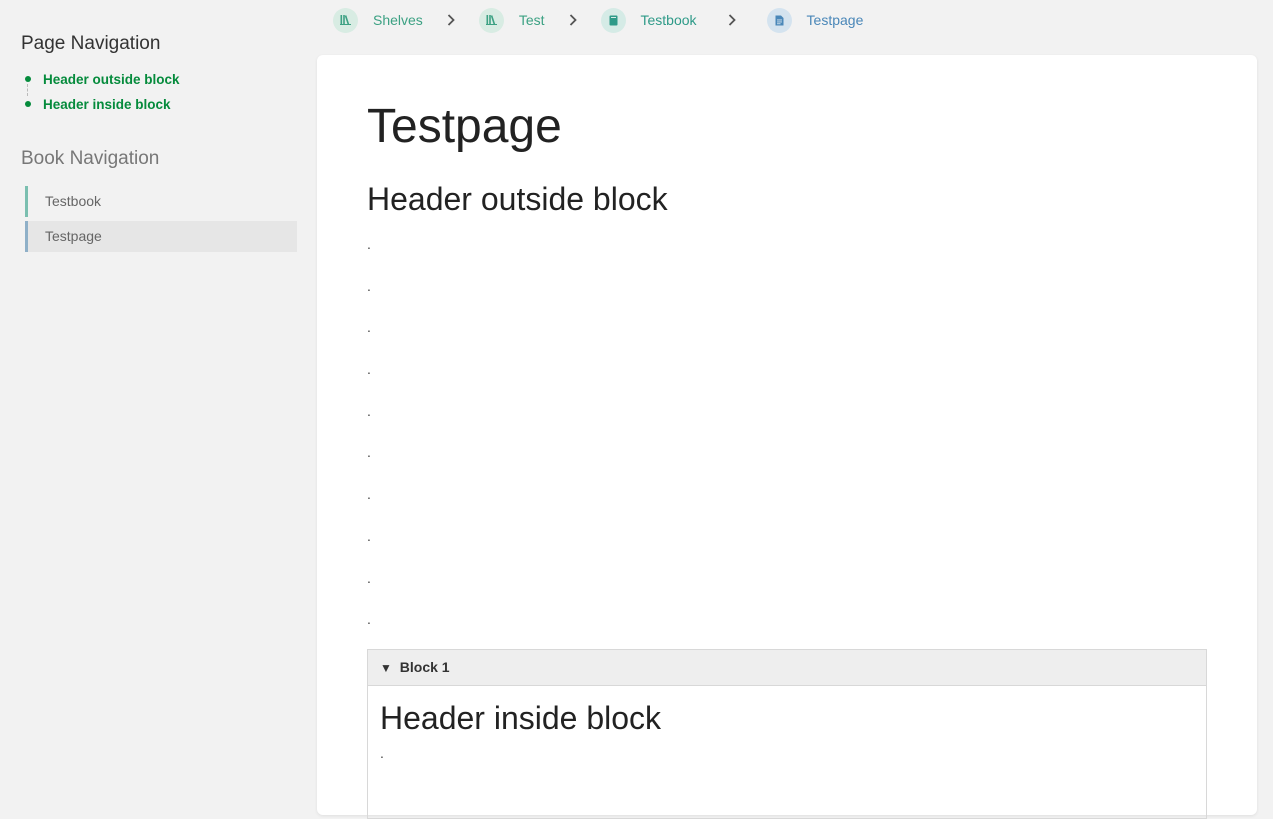 This screenshot has height=819, width=1273. What do you see at coordinates (91, 43) in the screenshot?
I see `page-navigation-heading: Page Navigation` at bounding box center [91, 43].